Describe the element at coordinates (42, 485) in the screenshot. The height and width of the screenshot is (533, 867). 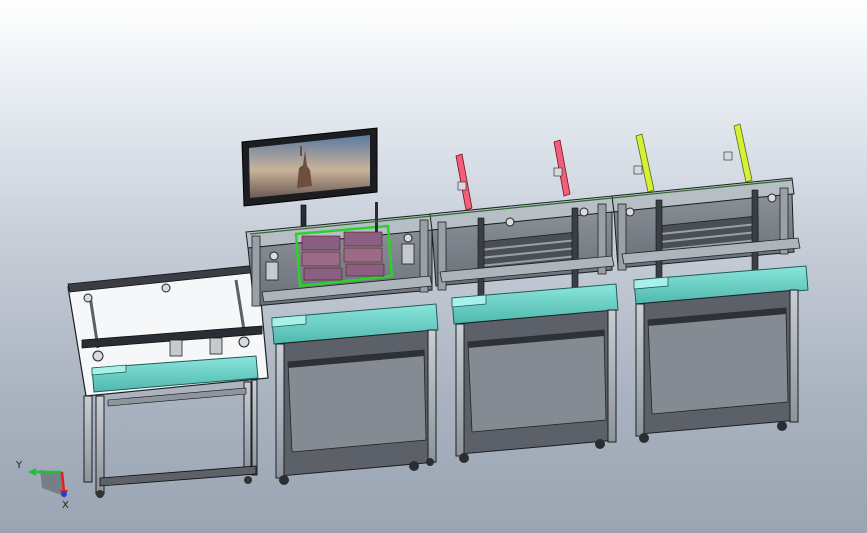
I see `coordinate-triad-icon: Y X` at that location.